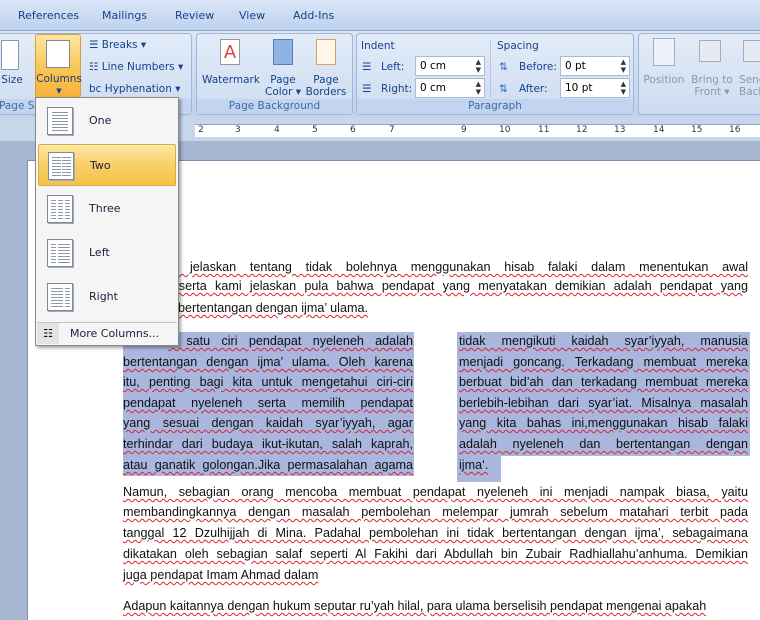 The image size is (760, 620). I want to click on text-line: h, bertentangan dengan ijma’ ulama., so click(266, 308).